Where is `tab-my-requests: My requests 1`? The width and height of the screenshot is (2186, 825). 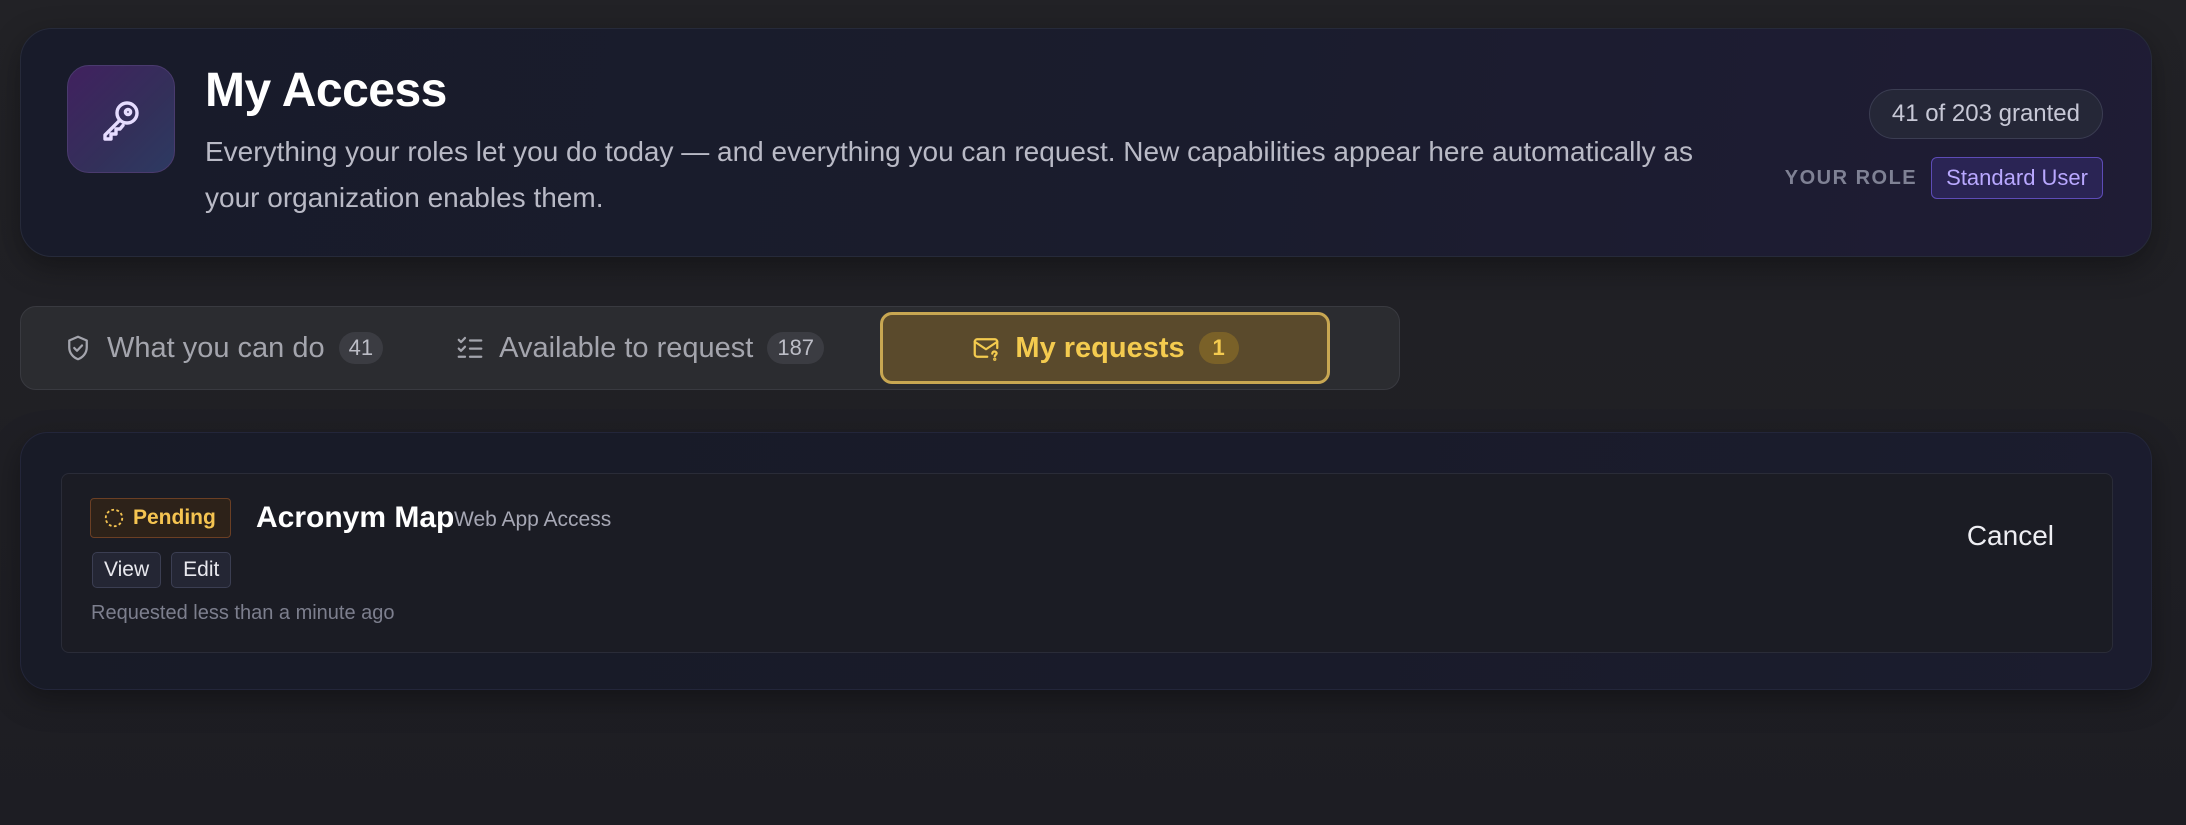 tab-my-requests: My requests 1 is located at coordinates (1105, 348).